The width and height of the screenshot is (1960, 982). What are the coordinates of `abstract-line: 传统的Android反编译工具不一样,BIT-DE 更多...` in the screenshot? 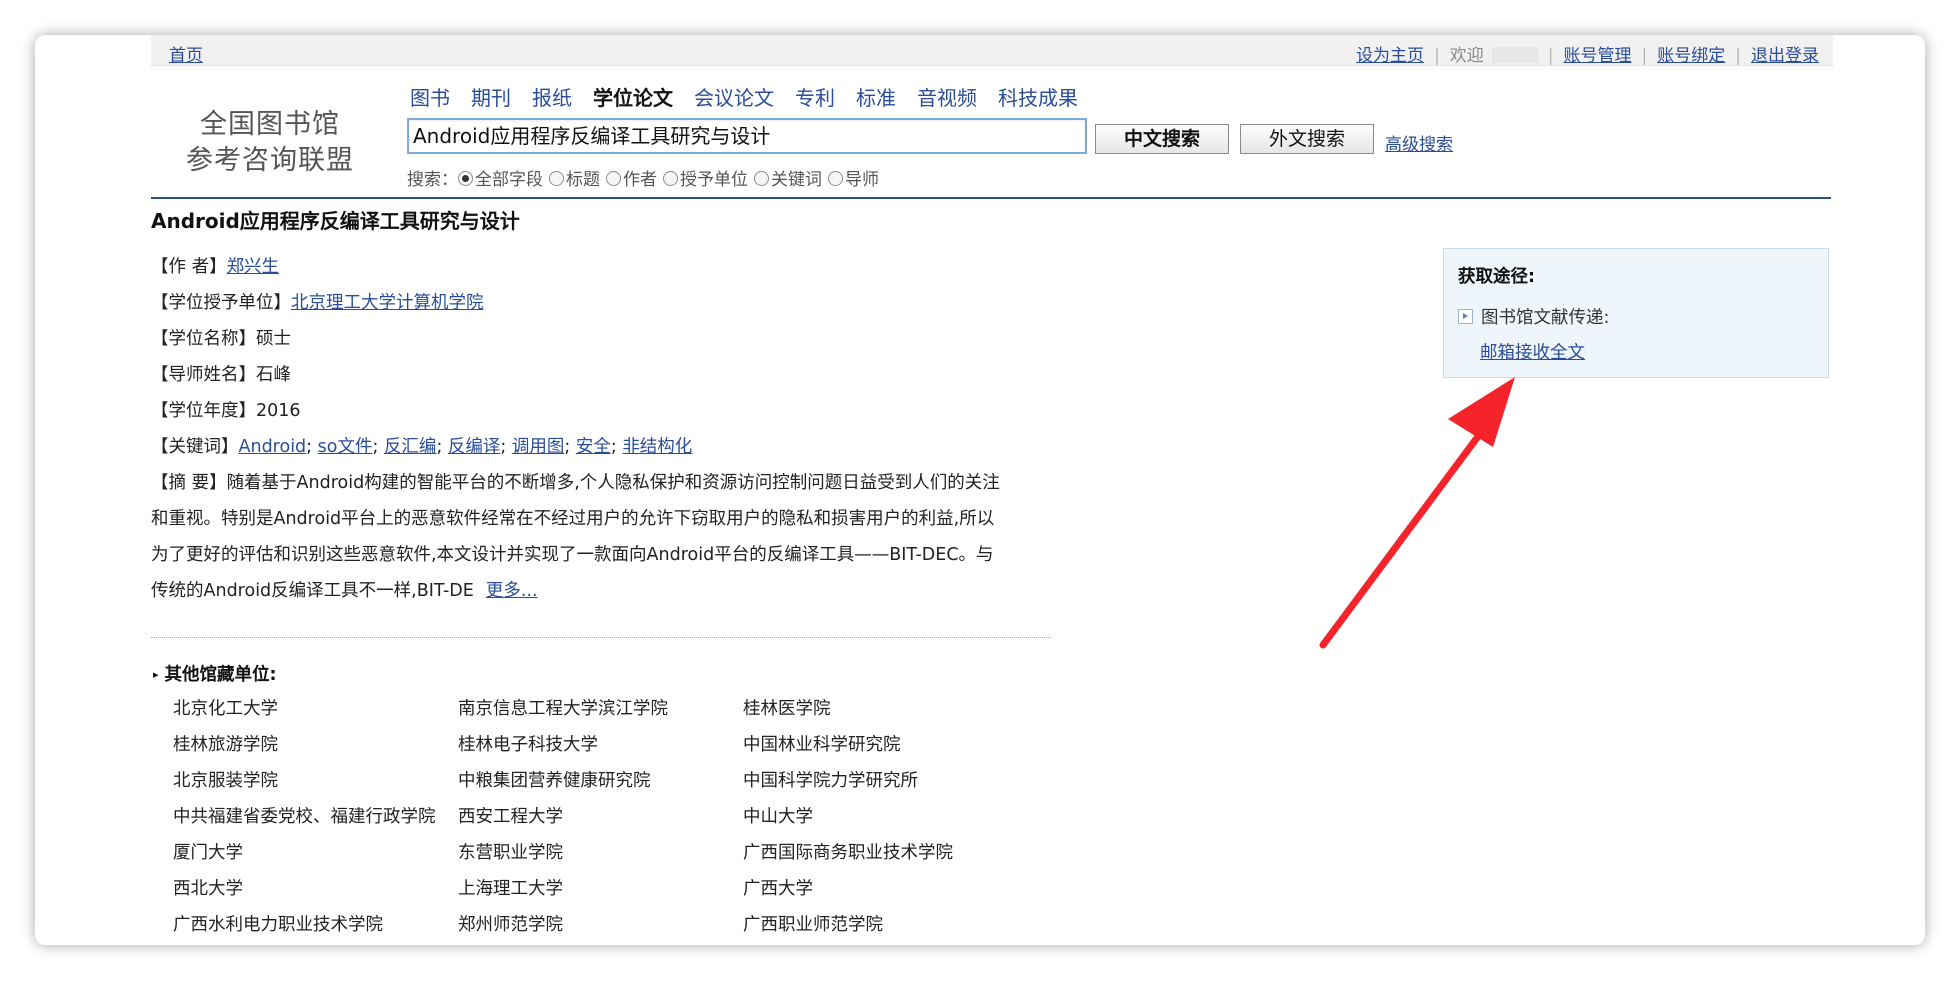 It's located at (611, 591).